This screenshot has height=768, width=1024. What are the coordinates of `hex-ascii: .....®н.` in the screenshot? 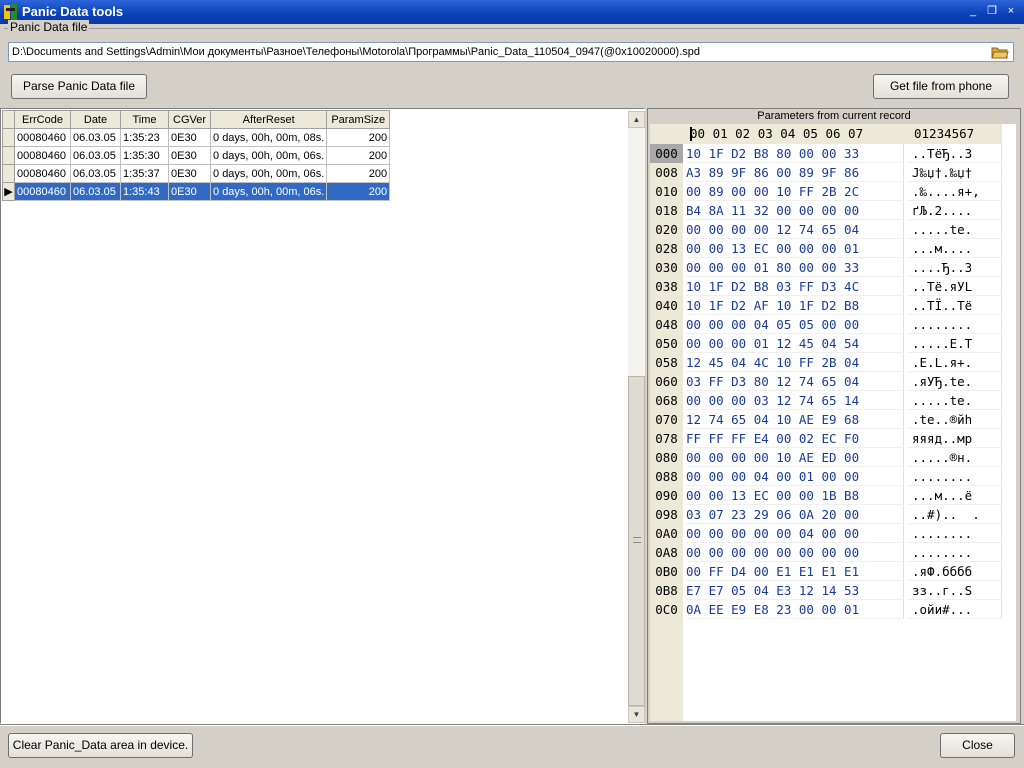 It's located at (955, 457).